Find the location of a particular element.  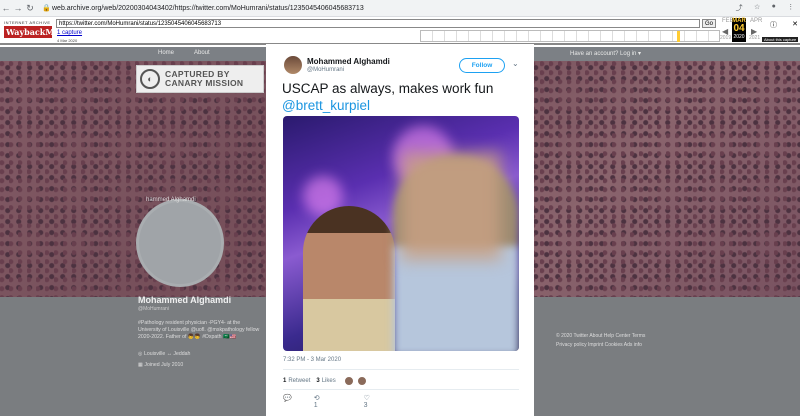

retweet-icon: ⟲ is located at coordinates (316, 398).